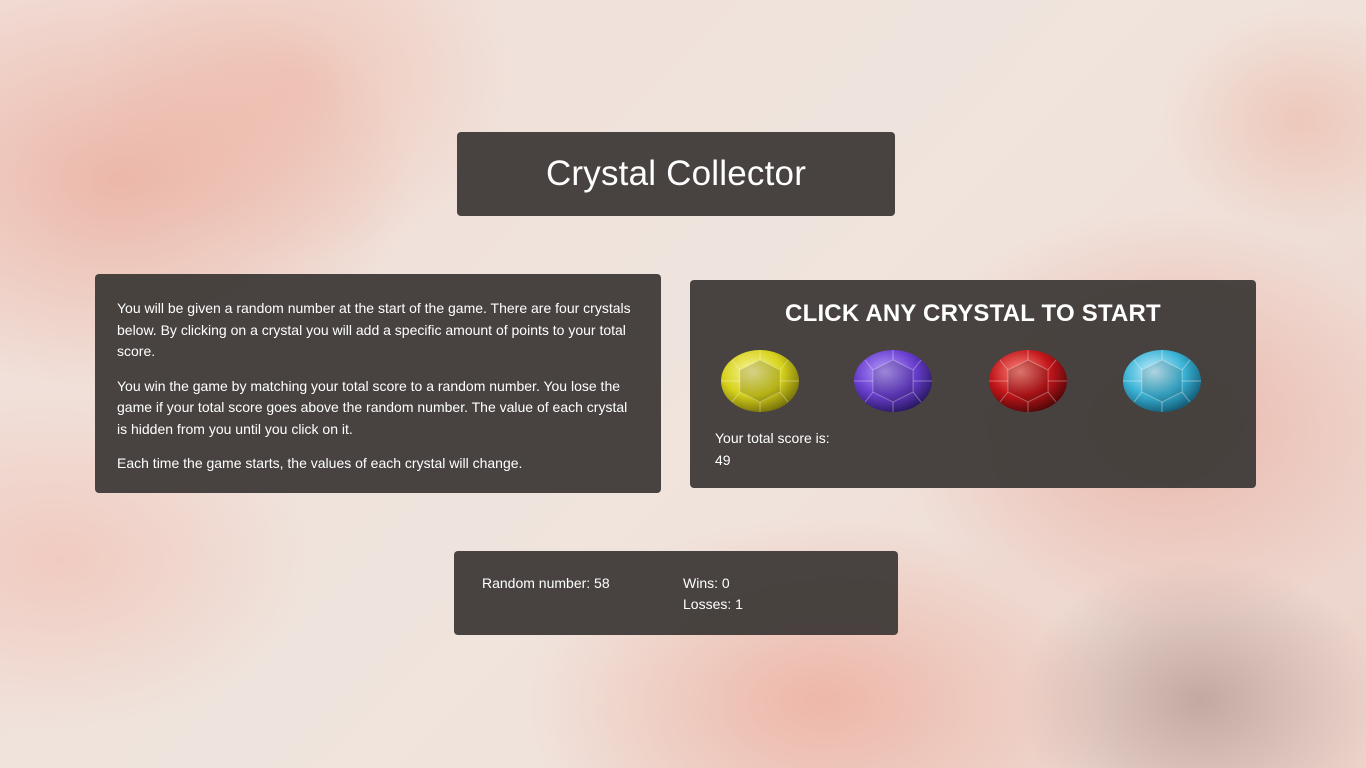  I want to click on purple-crystal-icon, so click(893, 381).